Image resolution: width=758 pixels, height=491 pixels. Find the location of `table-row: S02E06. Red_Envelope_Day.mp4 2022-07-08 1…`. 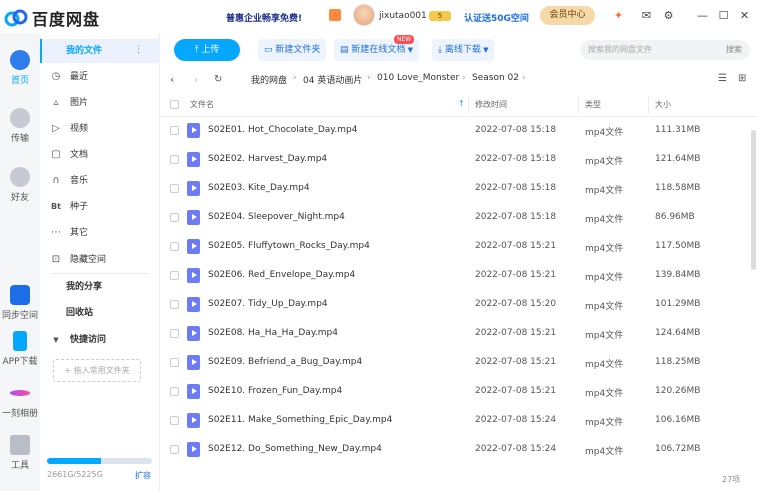

table-row: S02E06. Red_Envelope_Day.mp4 2022-07-08 1… is located at coordinates (455, 276).